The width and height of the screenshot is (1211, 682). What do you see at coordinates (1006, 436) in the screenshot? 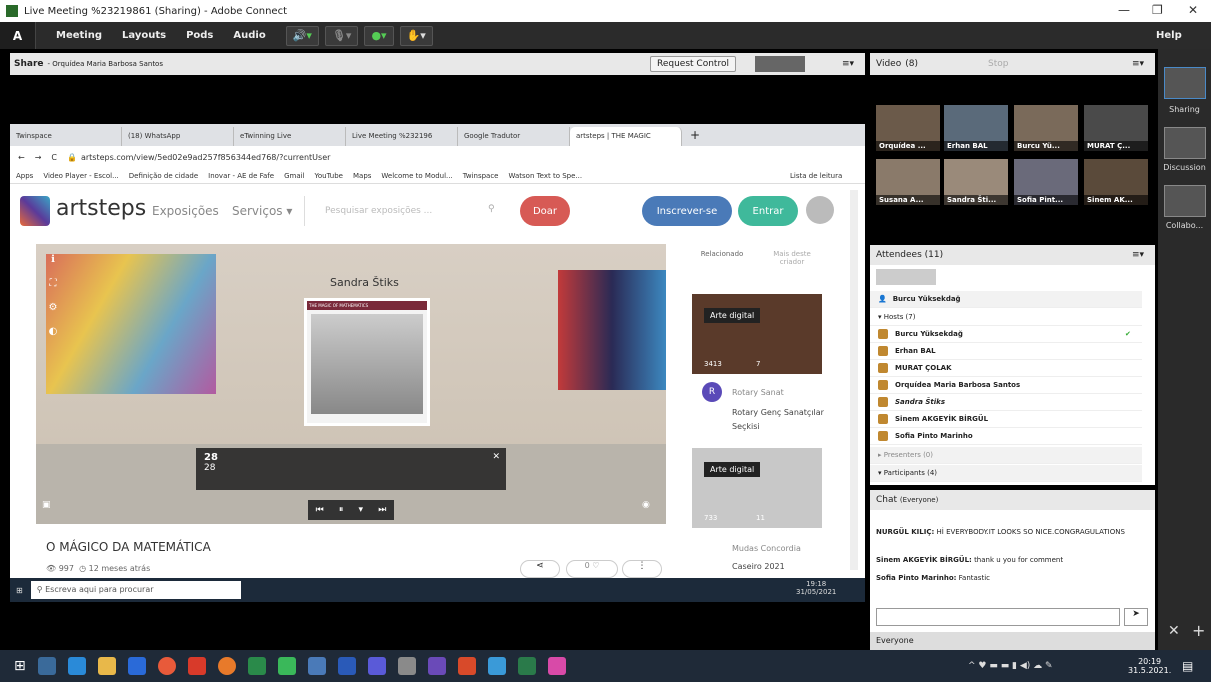
I see `attendee-row: Sofia Pinto Marinho` at bounding box center [1006, 436].